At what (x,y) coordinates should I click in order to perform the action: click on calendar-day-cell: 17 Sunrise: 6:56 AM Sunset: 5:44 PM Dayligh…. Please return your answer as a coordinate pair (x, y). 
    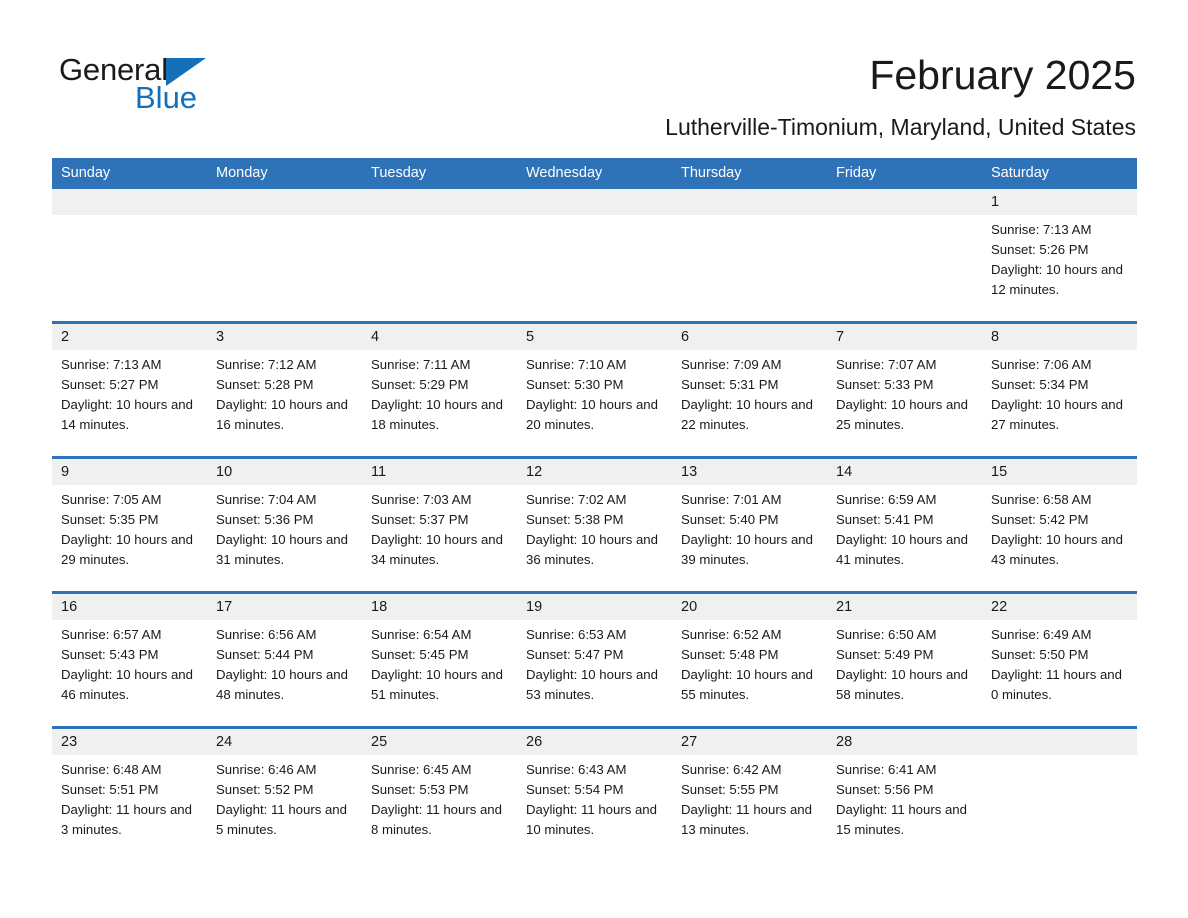
    Looking at the image, I should click on (284, 660).